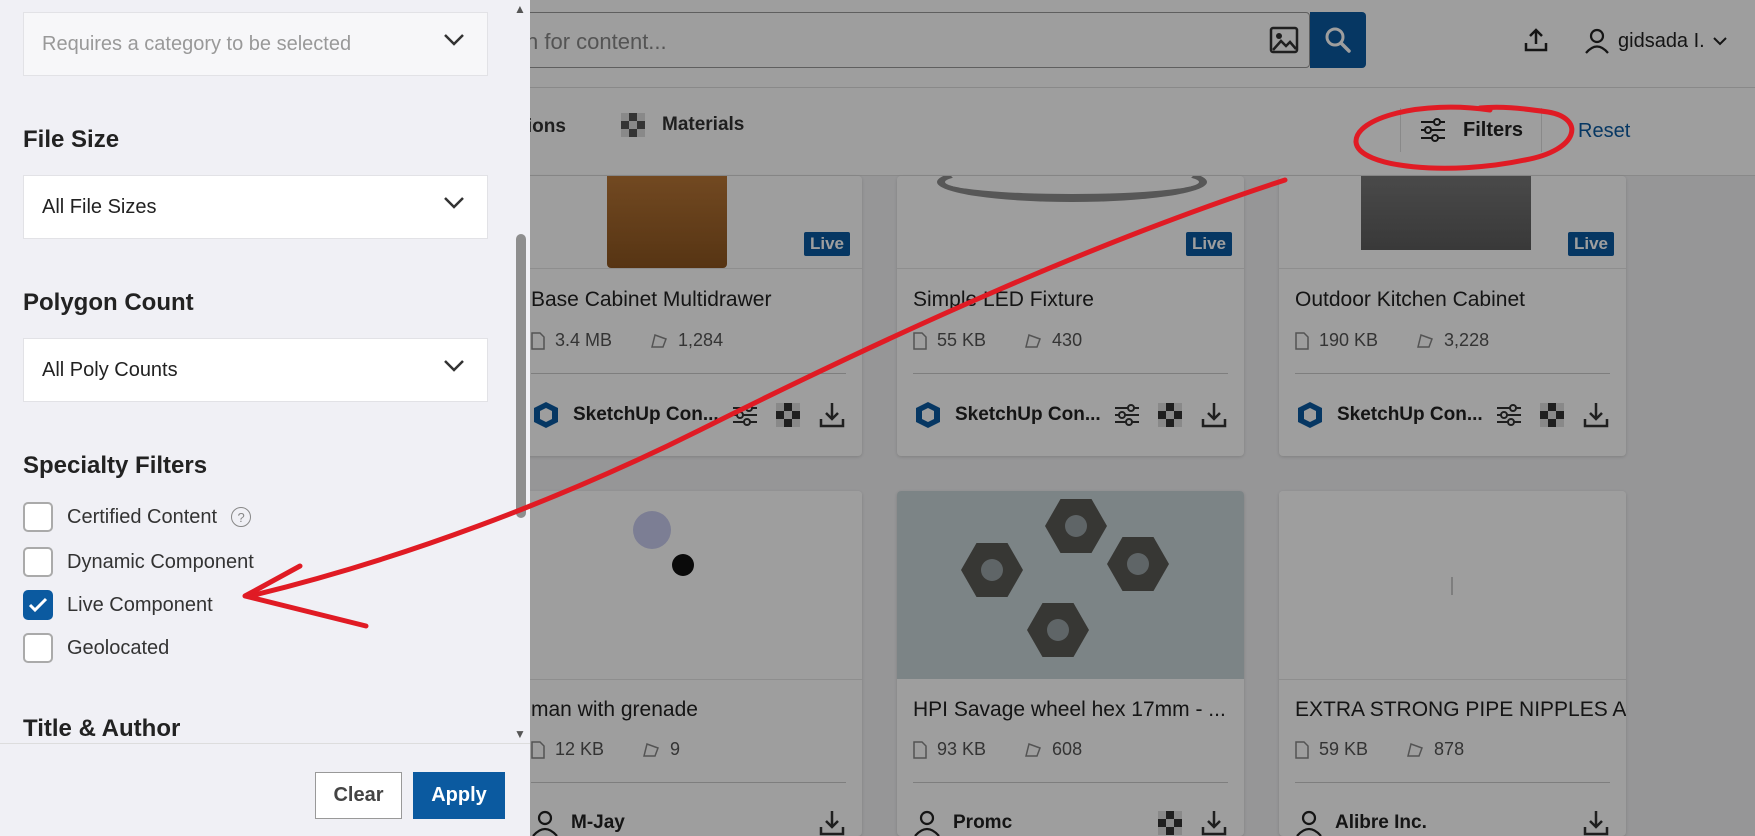 The width and height of the screenshot is (1755, 836). Describe the element at coordinates (115, 465) in the screenshot. I see `specialty-filters-title: Specialty Filters` at that location.